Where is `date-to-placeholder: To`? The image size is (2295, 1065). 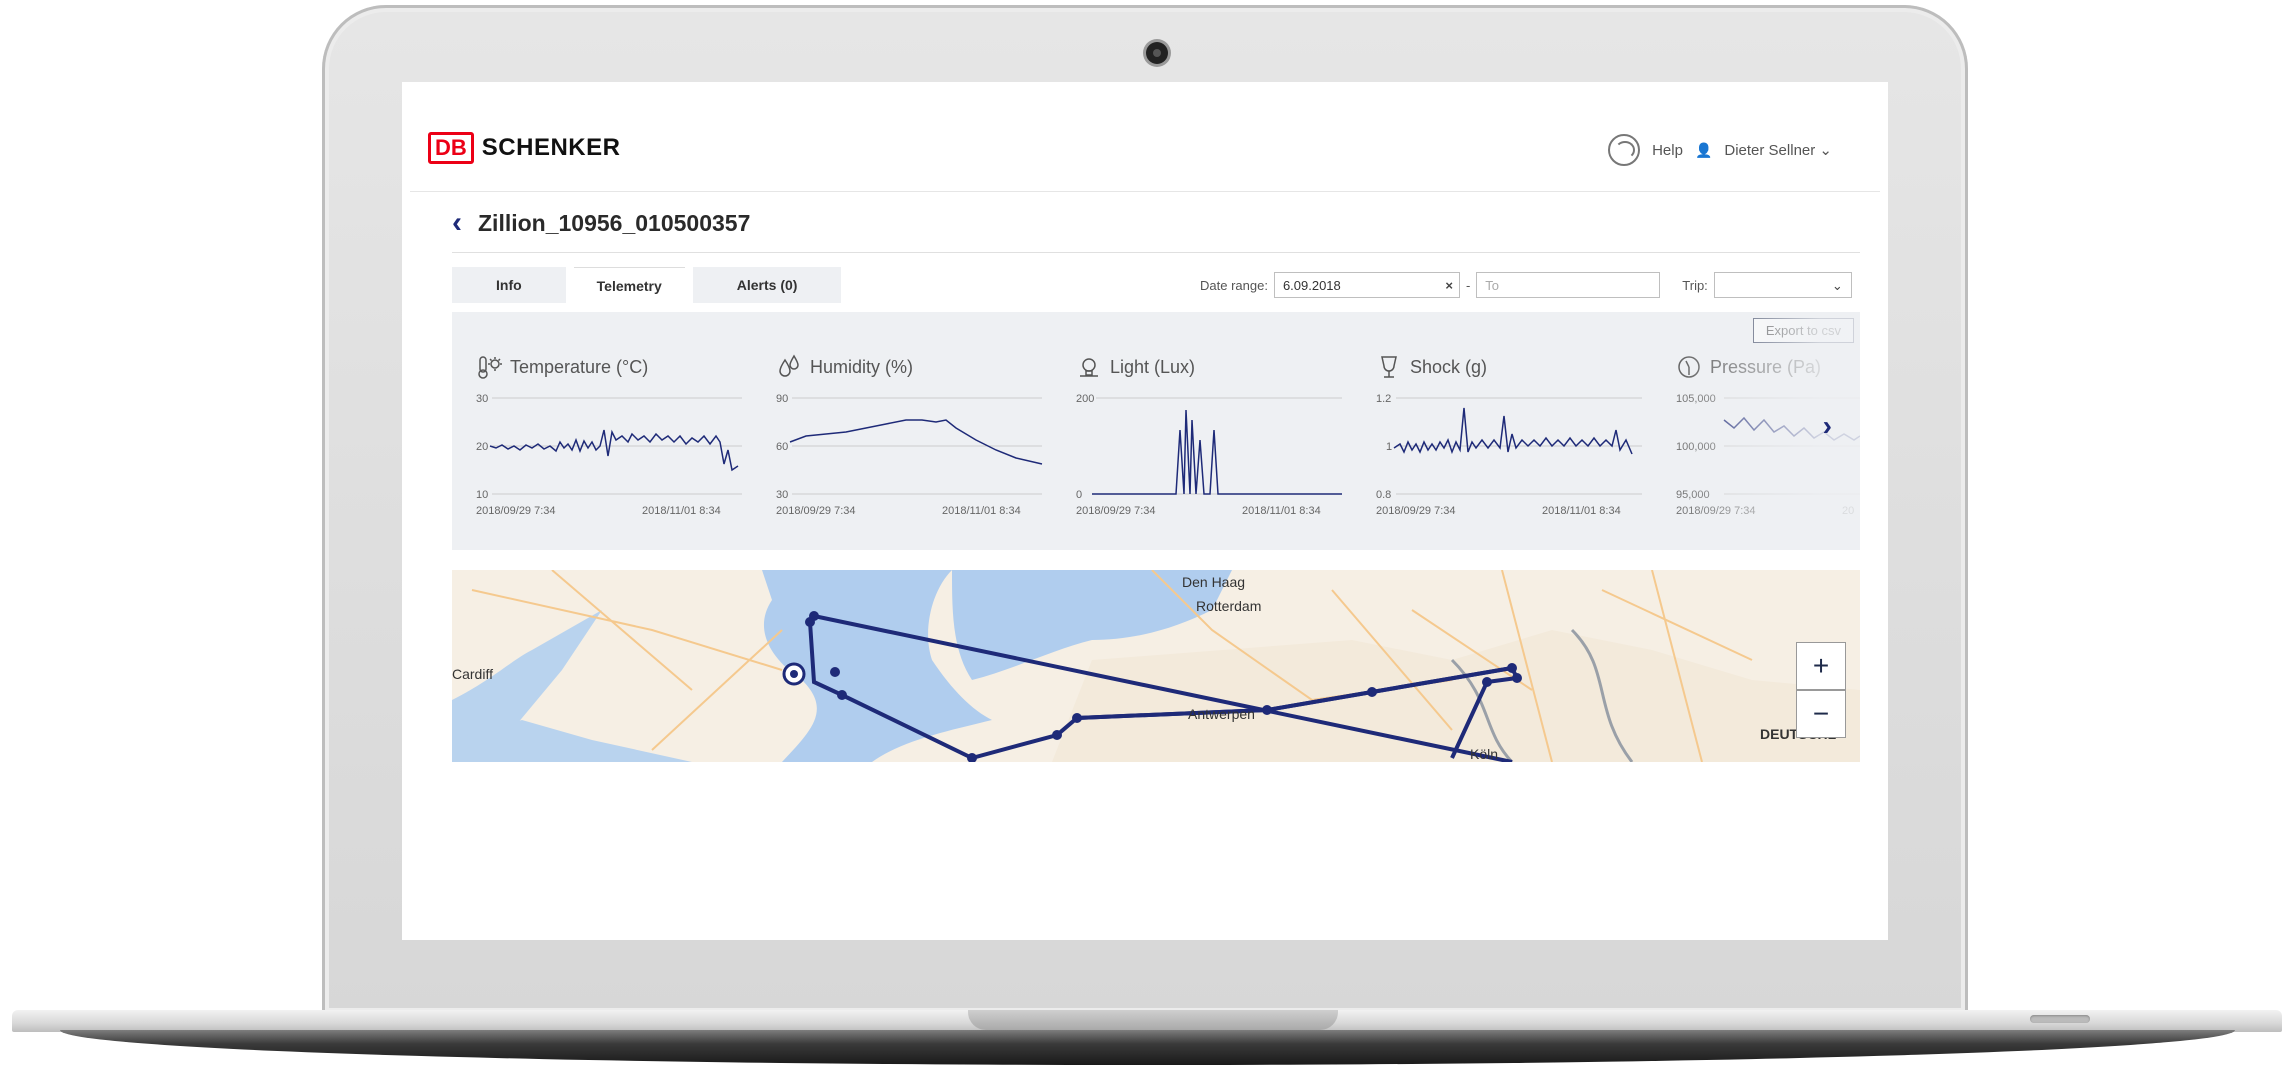 date-to-placeholder: To is located at coordinates (1492, 285).